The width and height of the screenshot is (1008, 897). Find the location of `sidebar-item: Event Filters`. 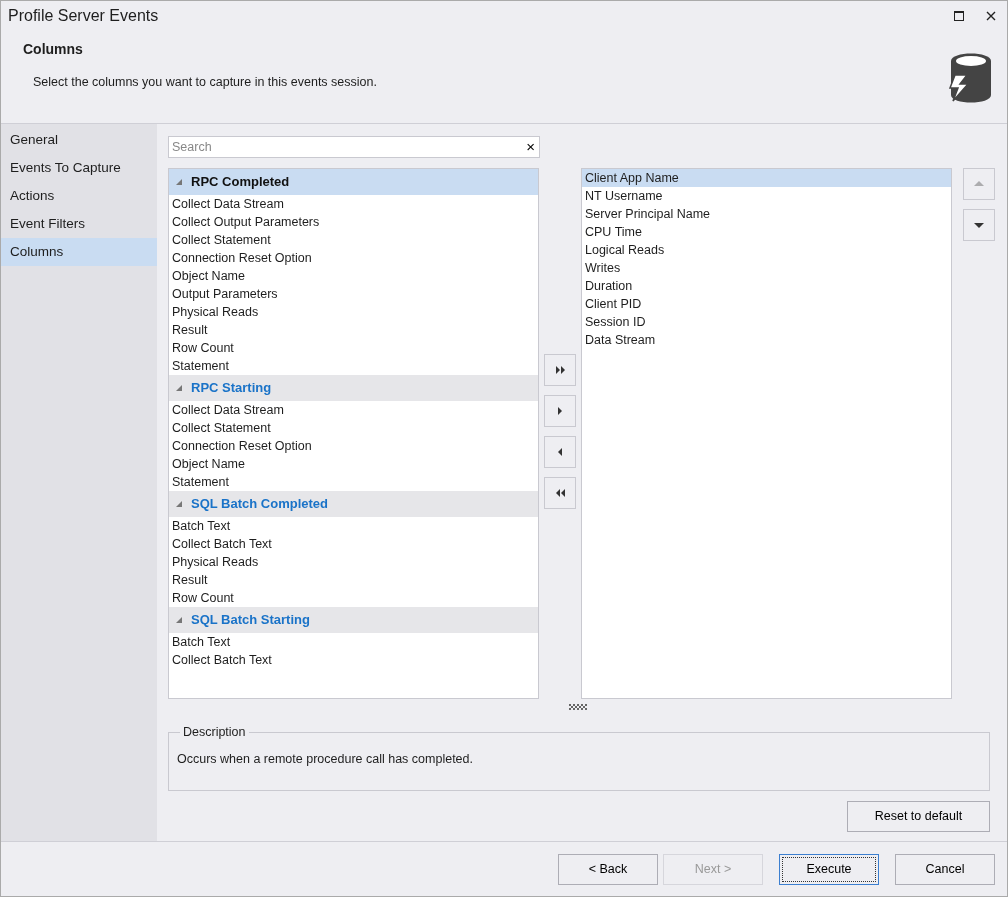

sidebar-item: Event Filters is located at coordinates (79, 223).